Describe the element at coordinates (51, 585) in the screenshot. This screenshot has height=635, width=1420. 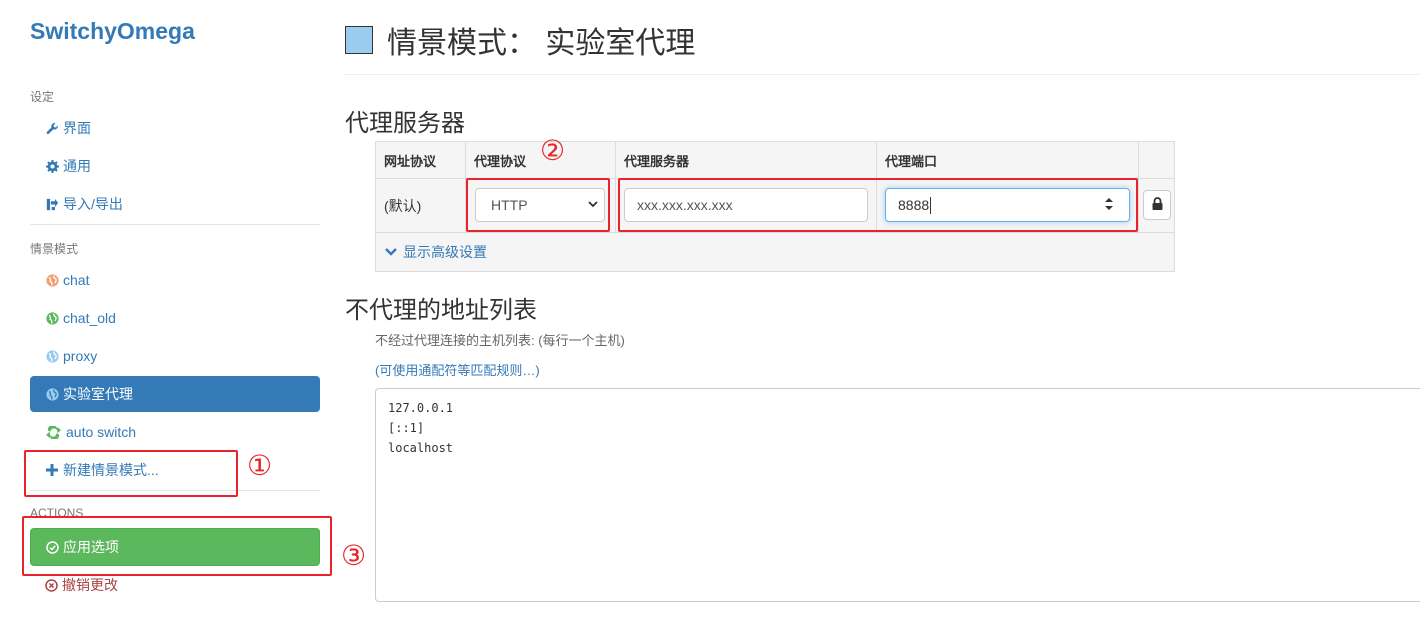
I see `close-circle-icon` at that location.